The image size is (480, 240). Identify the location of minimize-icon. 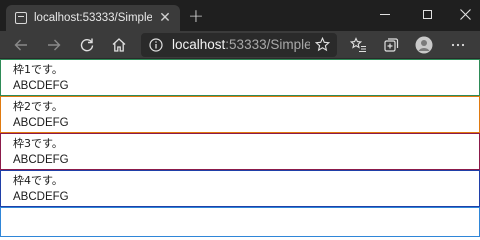
(385, 14).